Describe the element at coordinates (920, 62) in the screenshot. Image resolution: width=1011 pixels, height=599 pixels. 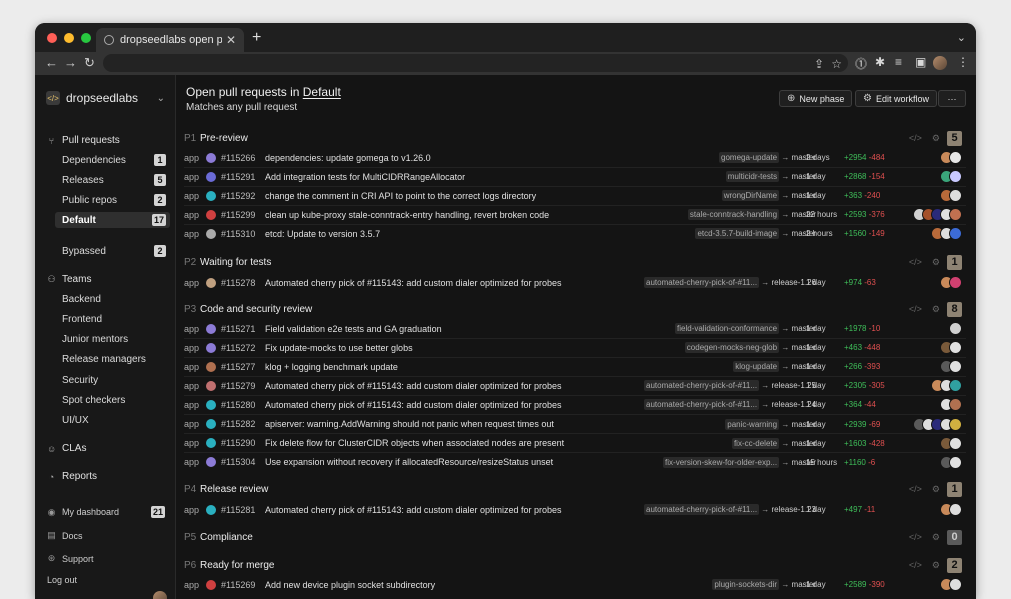
I see `sidebar-icon: ▣` at that location.